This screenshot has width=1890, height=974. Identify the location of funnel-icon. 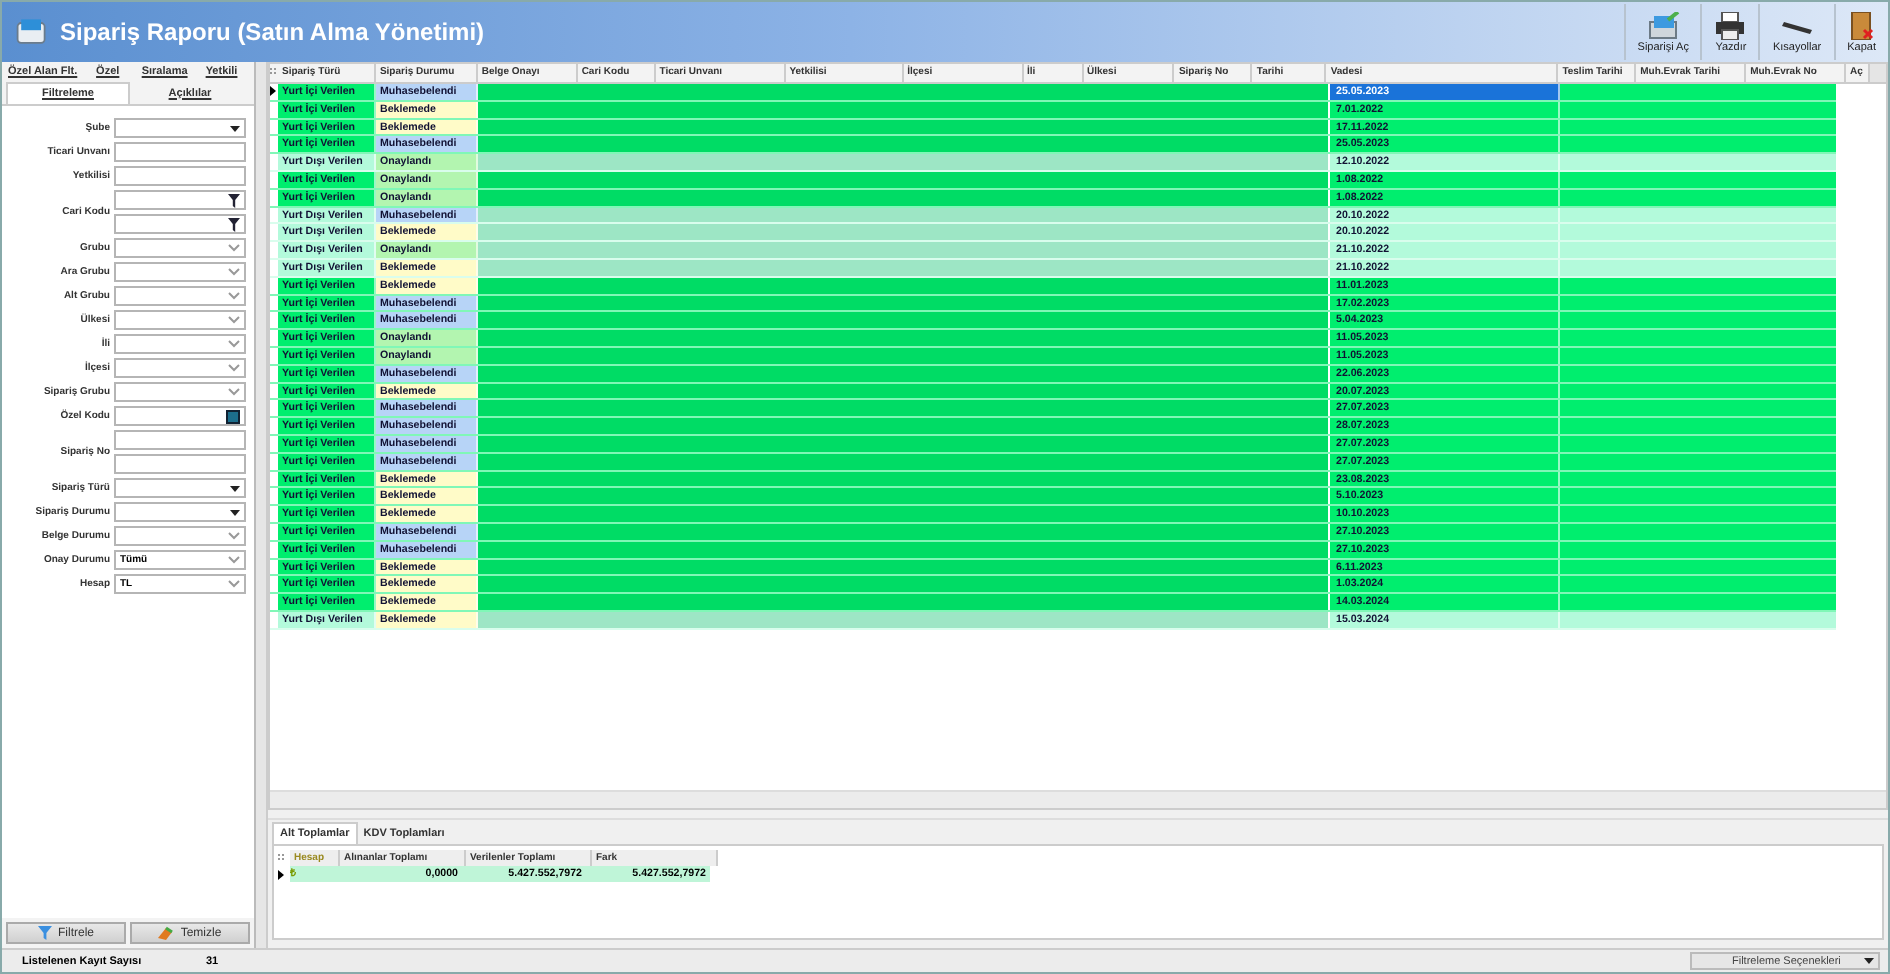
(44, 933).